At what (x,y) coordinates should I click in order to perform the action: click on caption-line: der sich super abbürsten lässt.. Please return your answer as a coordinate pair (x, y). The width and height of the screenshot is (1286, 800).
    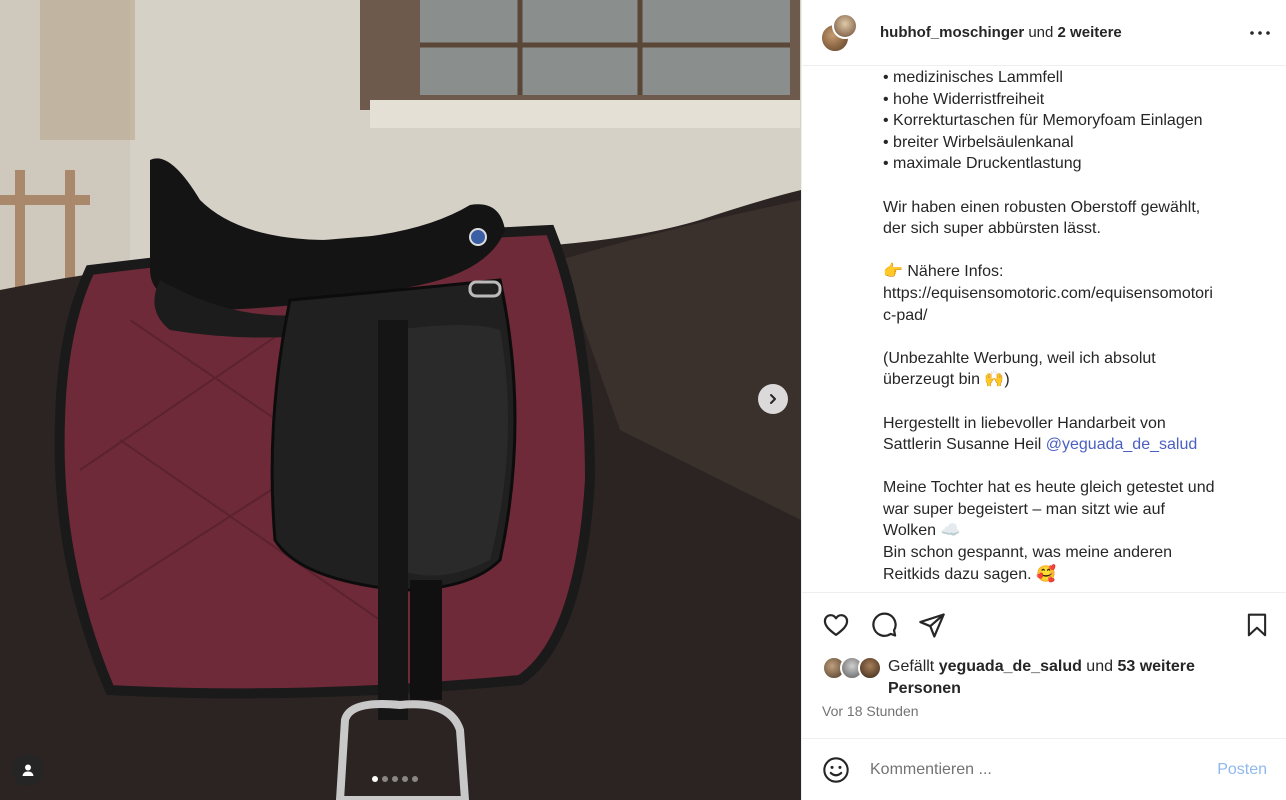
    Looking at the image, I should click on (992, 229).